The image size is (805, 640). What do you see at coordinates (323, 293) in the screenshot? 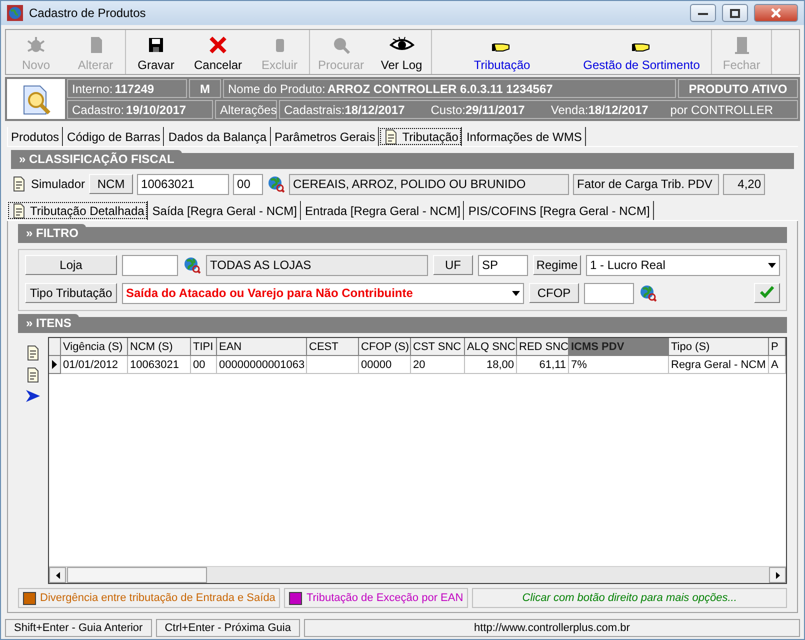
I see `tax-type-dropdown: Saída do Atacado ou Varejo para Não Contribuinte` at bounding box center [323, 293].